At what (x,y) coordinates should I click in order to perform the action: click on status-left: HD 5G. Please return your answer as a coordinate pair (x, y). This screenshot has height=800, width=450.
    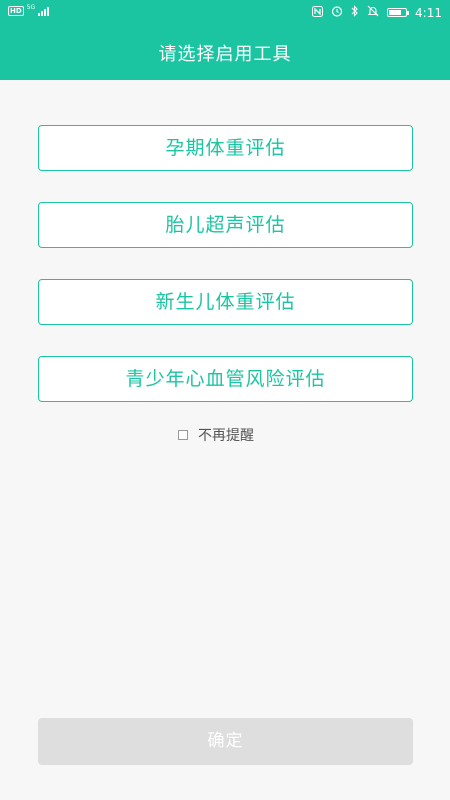
    Looking at the image, I should click on (29, 10).